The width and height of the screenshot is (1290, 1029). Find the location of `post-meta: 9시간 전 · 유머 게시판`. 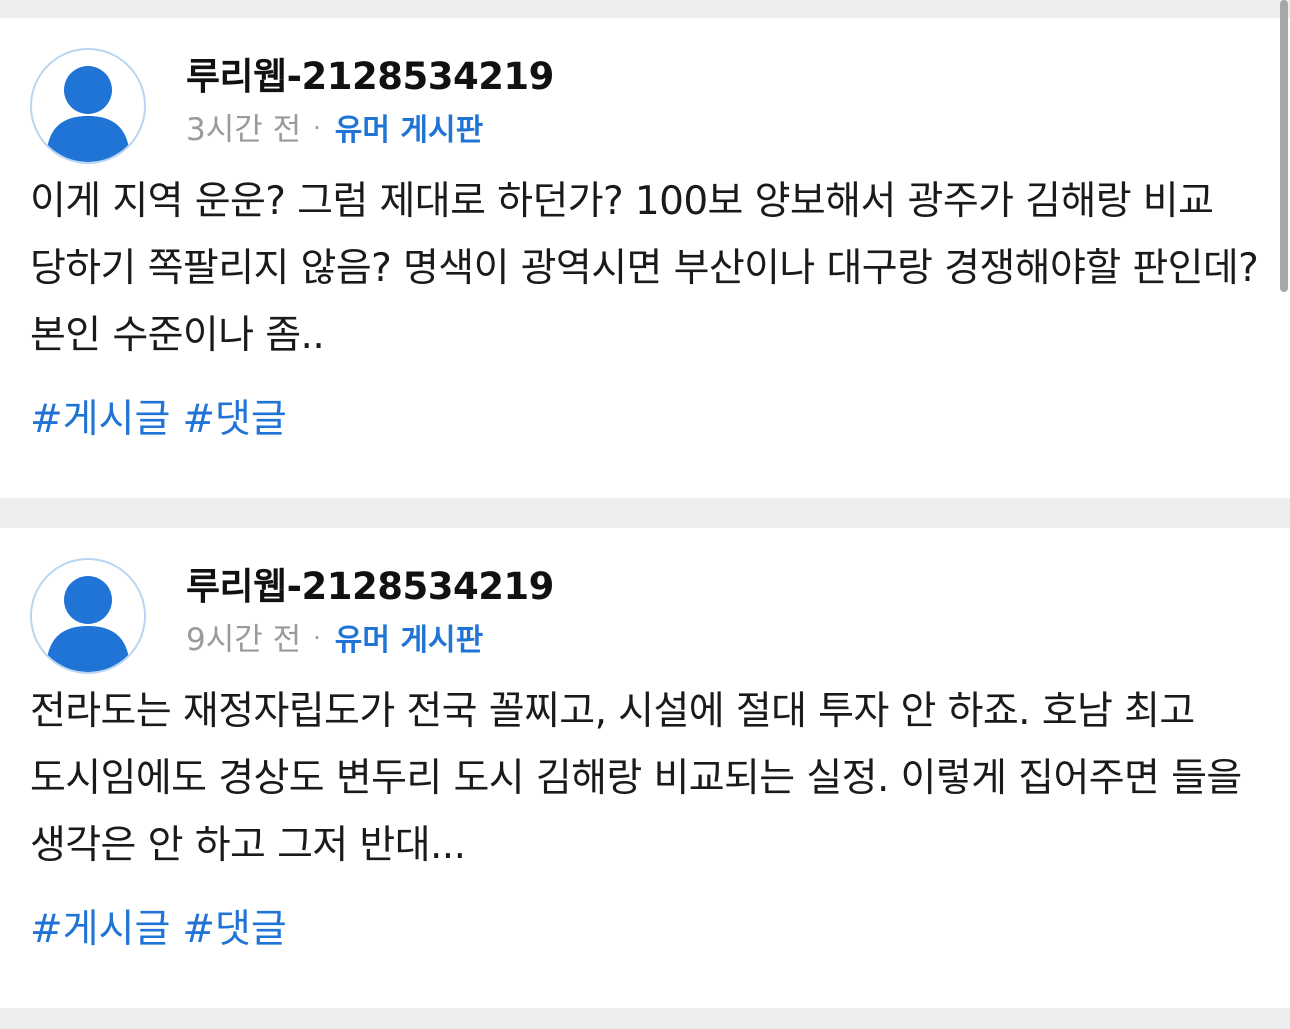

post-meta: 9시간 전 · 유머 게시판 is located at coordinates (334, 636).